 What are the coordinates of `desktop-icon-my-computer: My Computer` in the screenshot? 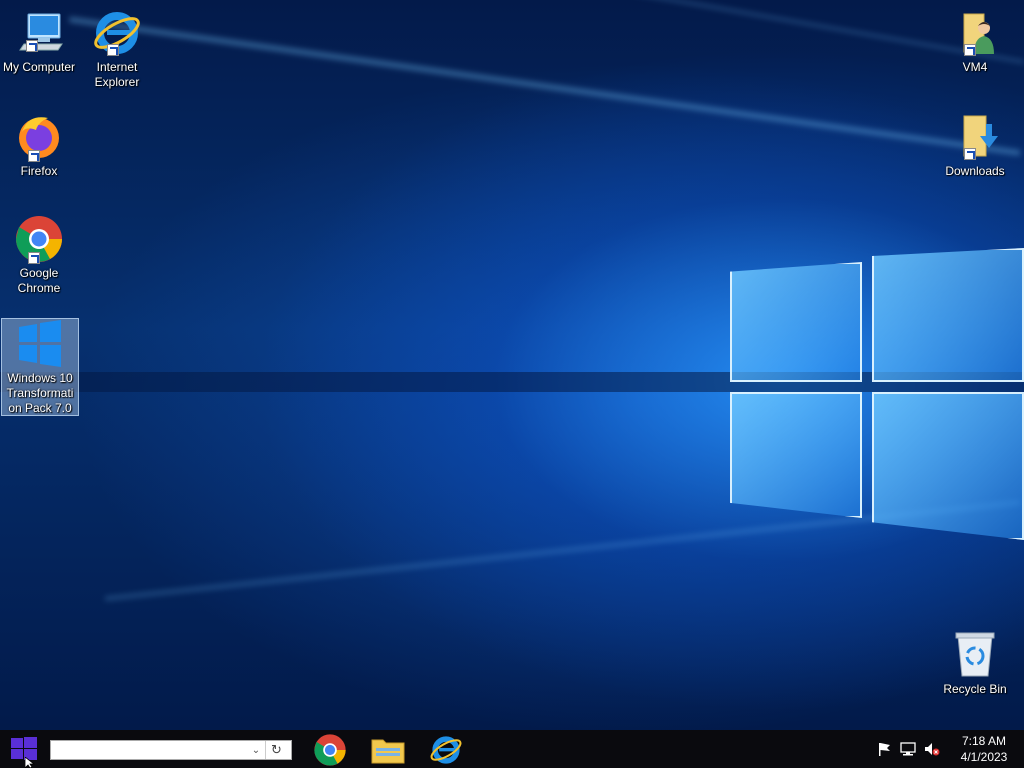 It's located at (39, 41).